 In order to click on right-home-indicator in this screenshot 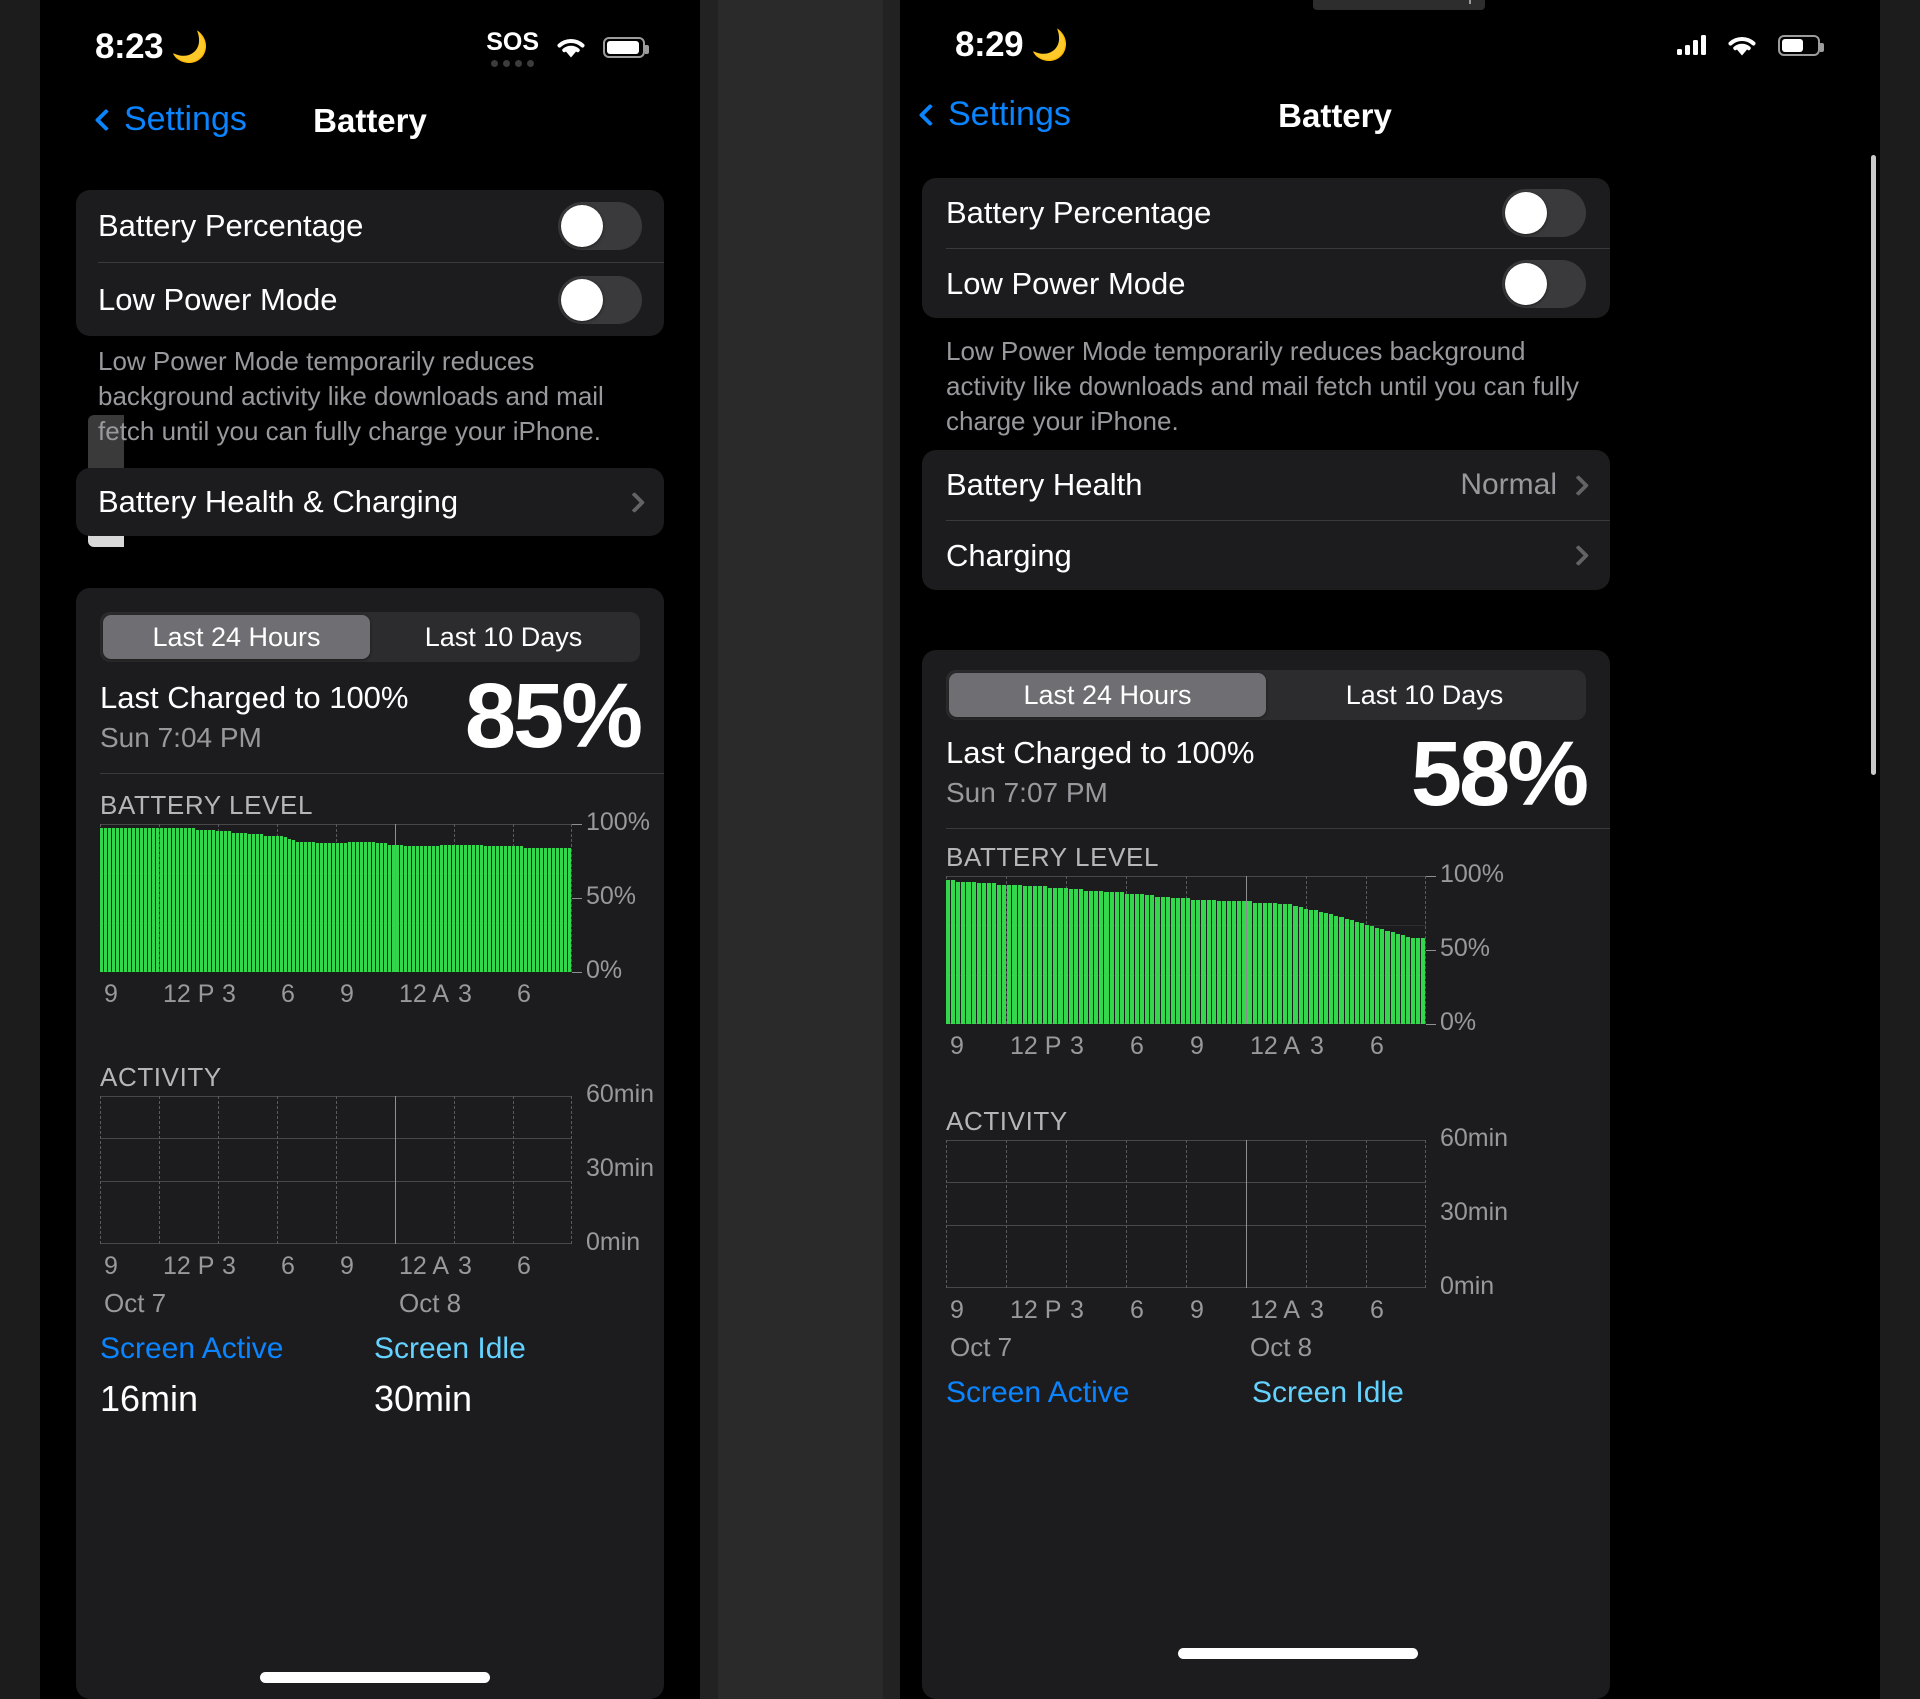, I will do `click(1298, 1653)`.